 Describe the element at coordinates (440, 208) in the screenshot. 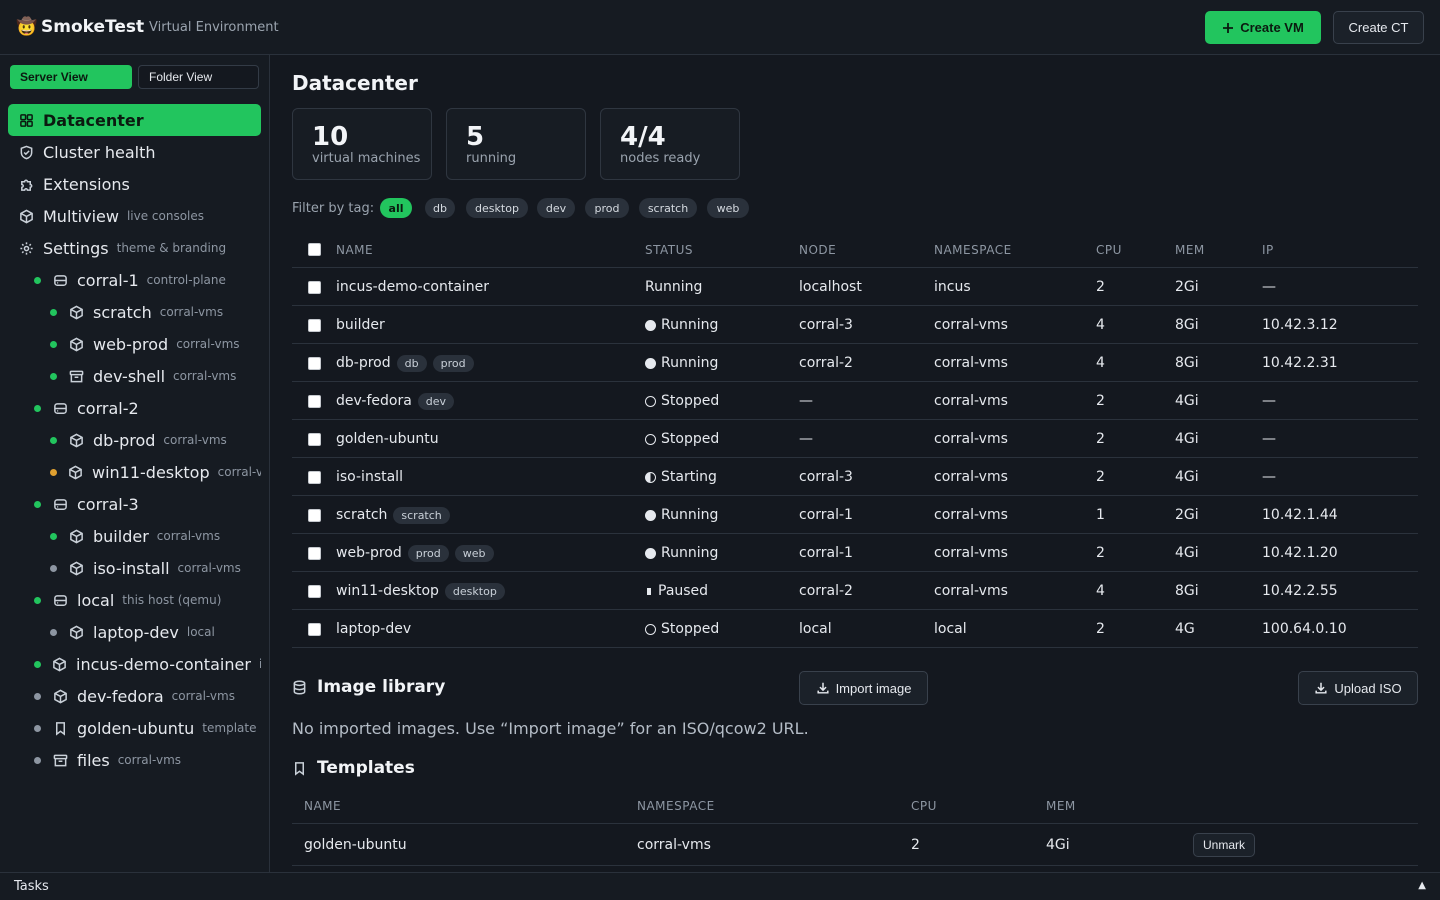

I see `tag-chip-db: db` at that location.